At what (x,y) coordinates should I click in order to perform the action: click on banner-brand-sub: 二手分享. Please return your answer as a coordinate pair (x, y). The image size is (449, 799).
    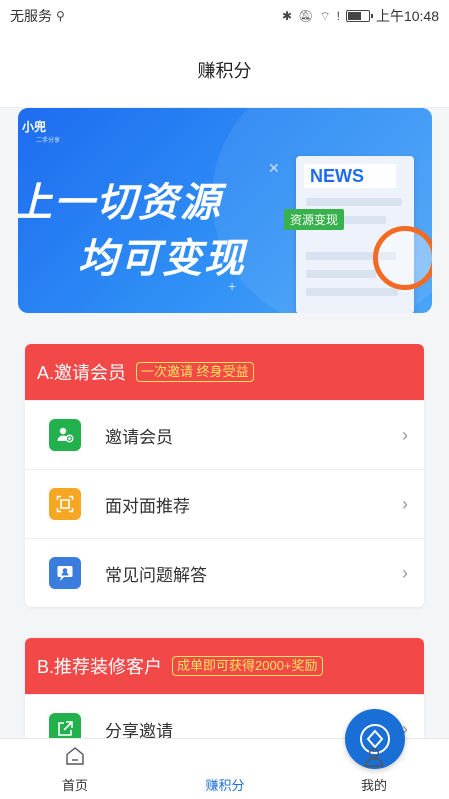
    Looking at the image, I should click on (48, 141).